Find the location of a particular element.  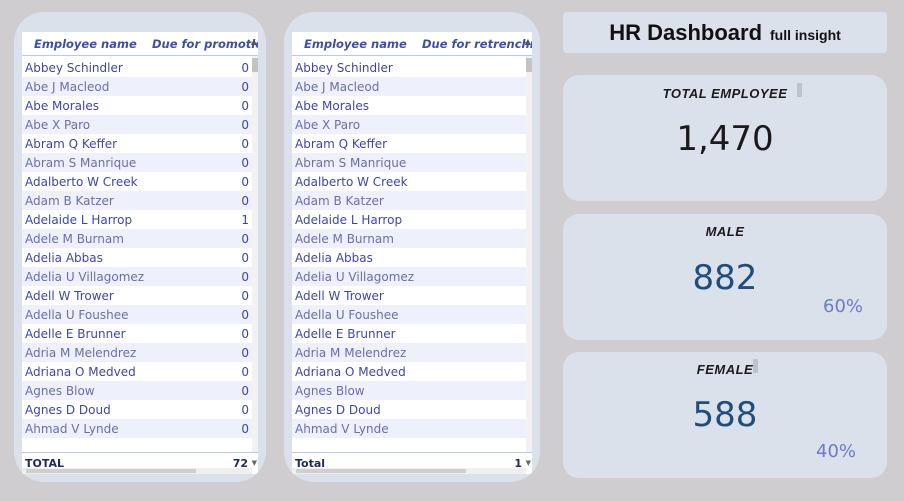

employee-name-cell: Adam B Katzer is located at coordinates (339, 200).